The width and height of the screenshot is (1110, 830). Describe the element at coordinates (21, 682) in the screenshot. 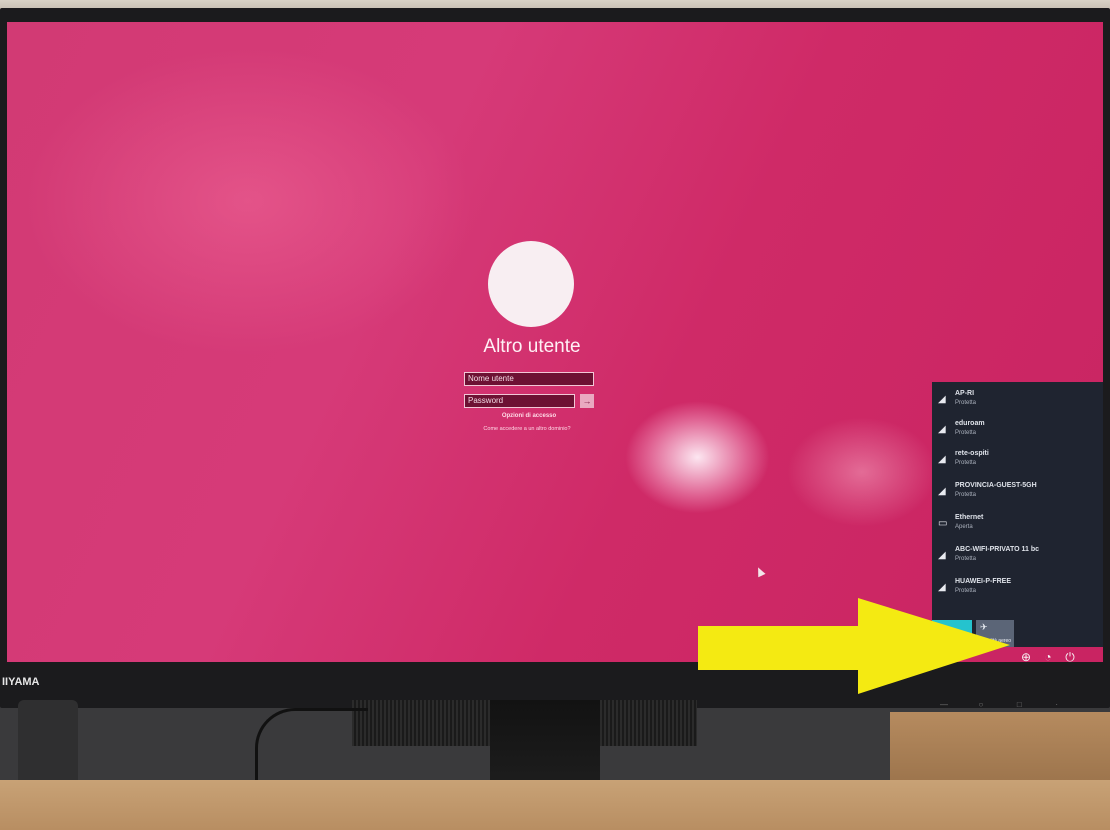

I see `monitor-brand-logo: IIYAMA` at that location.